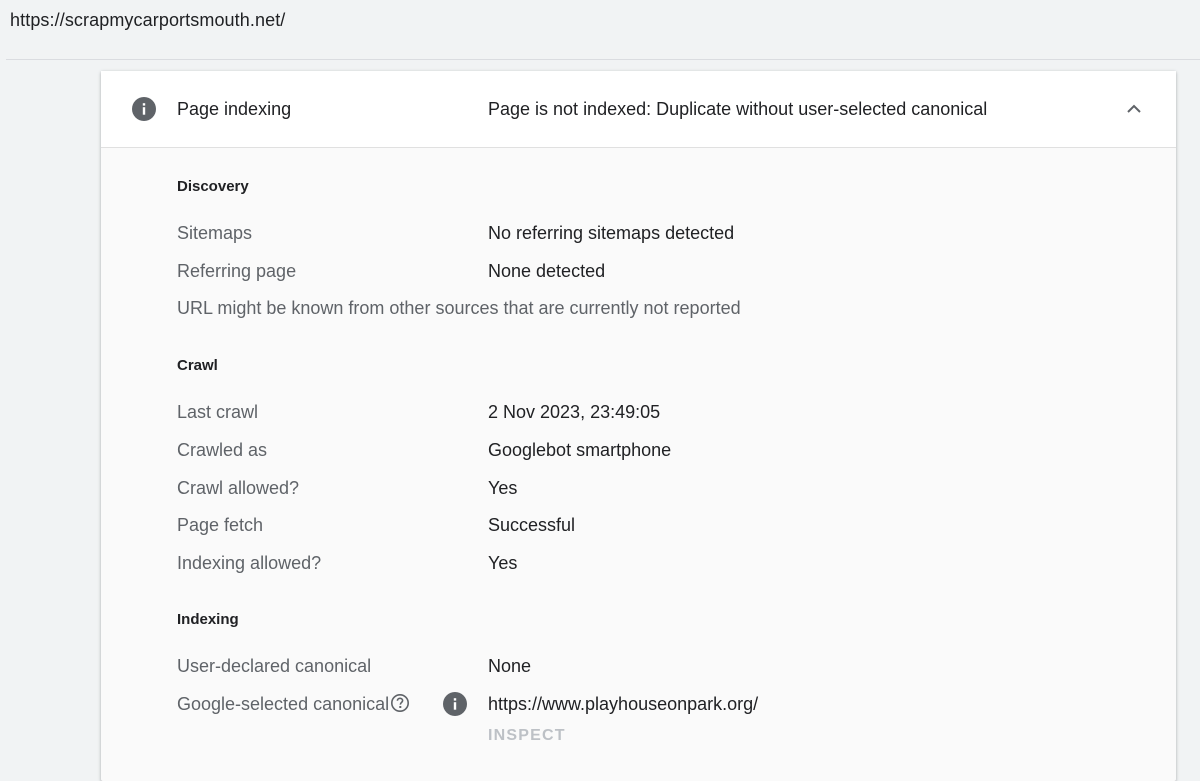 The image size is (1200, 781). I want to click on google-canonical-value: https://www.playhouseonpark.org/, so click(623, 704).